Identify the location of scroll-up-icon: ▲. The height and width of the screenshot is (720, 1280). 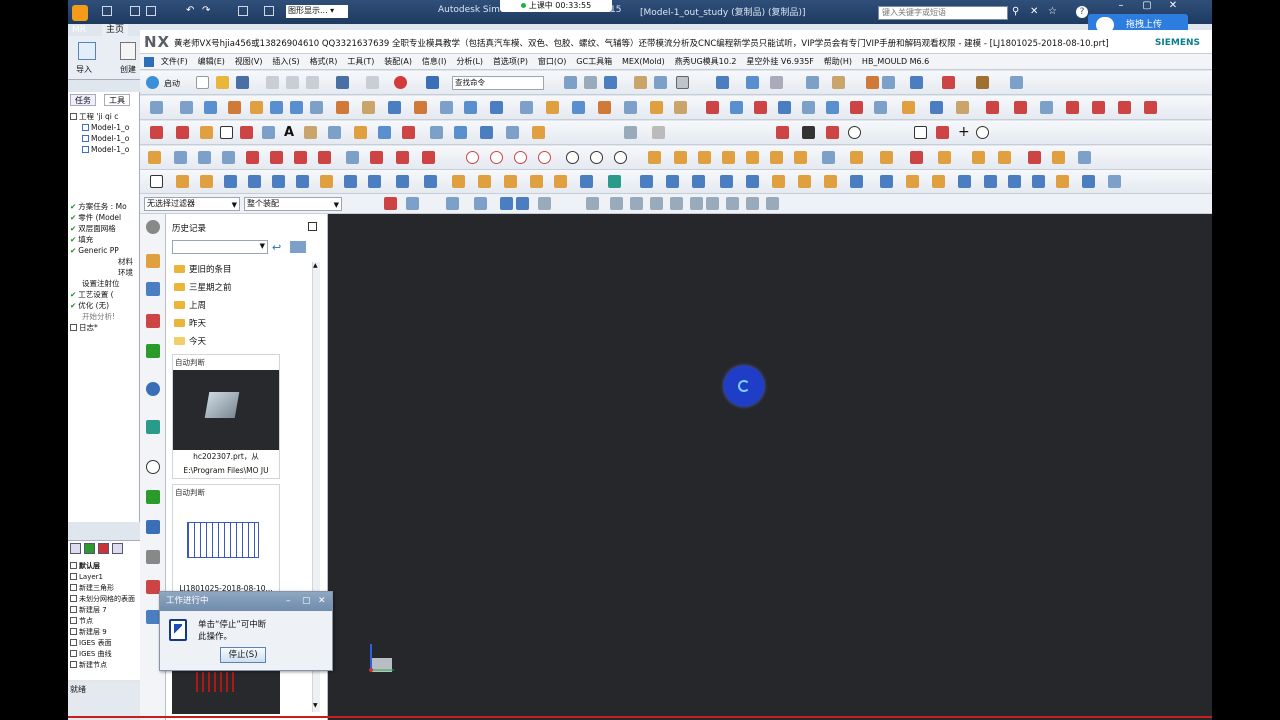
(315, 265).